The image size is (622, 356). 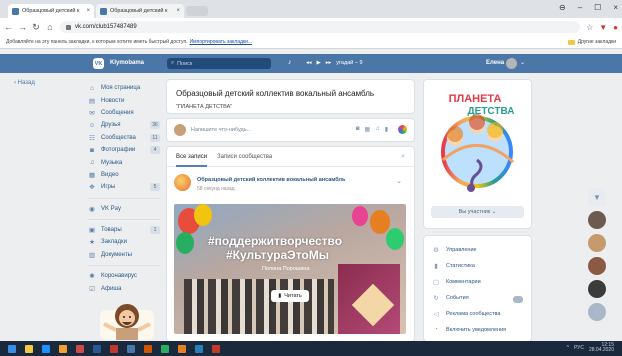 I want to click on count-badge: 5, so click(x=155, y=187).